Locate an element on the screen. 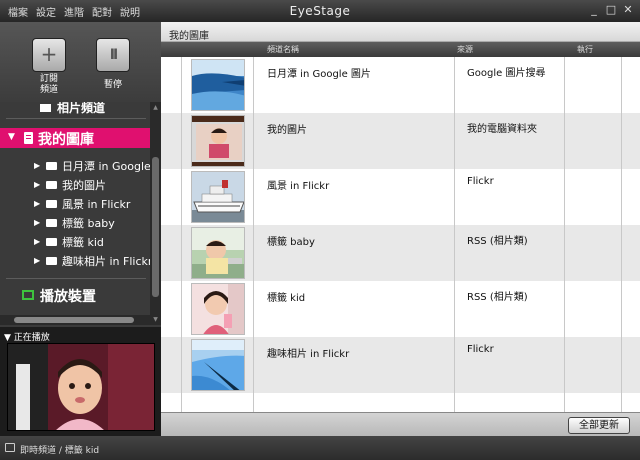 The width and height of the screenshot is (640, 460). now-playing-title: ▼ 正在播放 is located at coordinates (27, 338).